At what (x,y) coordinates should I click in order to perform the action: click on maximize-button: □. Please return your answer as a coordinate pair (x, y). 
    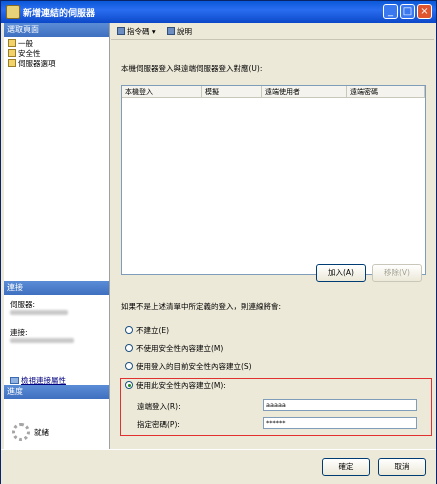
    Looking at the image, I should click on (407, 11).